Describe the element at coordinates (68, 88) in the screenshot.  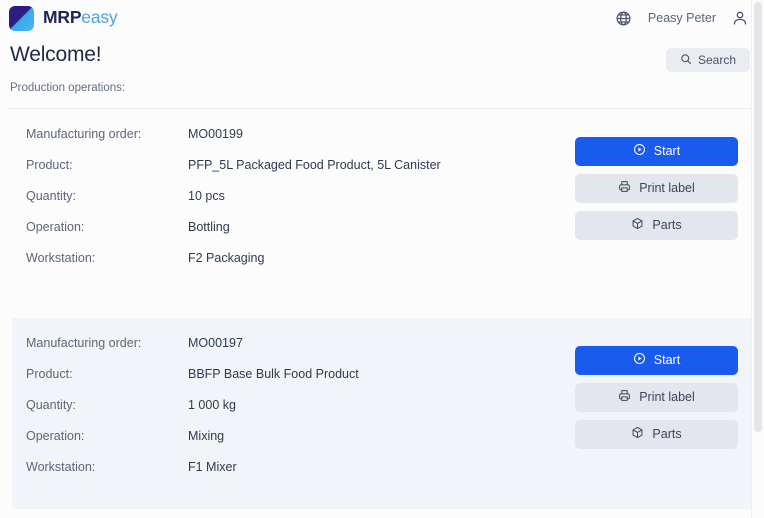
I see `section-label: Production operations:` at that location.